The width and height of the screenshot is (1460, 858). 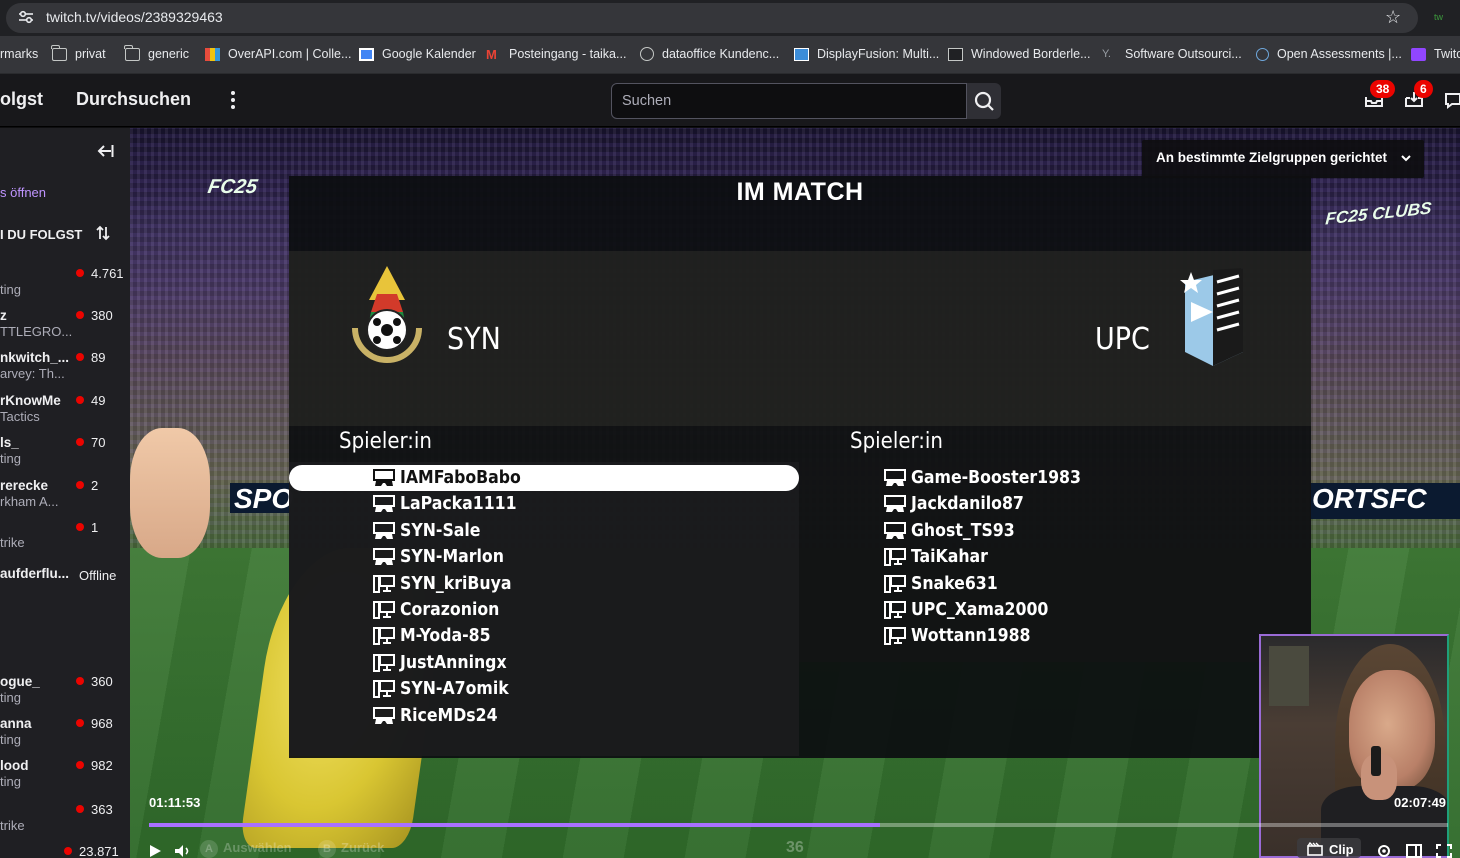 I want to click on player-row: LaPacka1111, so click(x=544, y=504).